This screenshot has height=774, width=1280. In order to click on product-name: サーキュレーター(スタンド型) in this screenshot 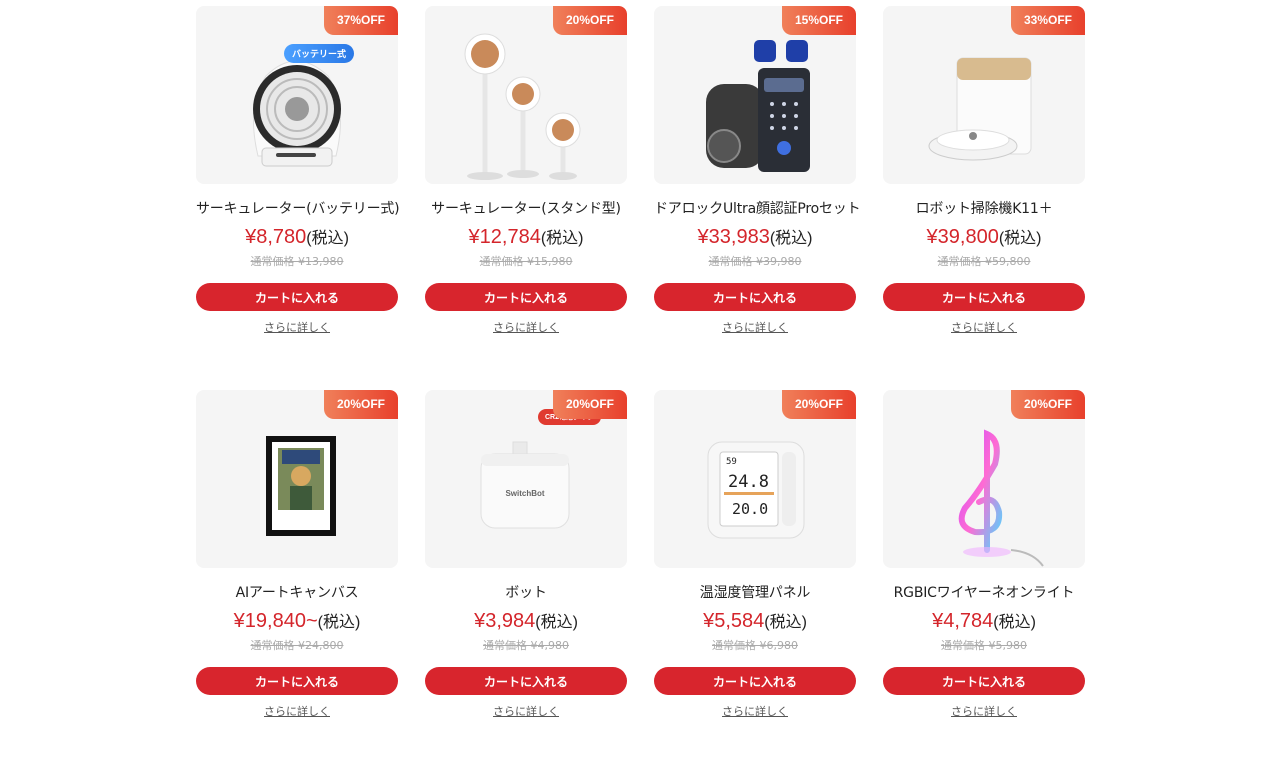, I will do `click(526, 209)`.